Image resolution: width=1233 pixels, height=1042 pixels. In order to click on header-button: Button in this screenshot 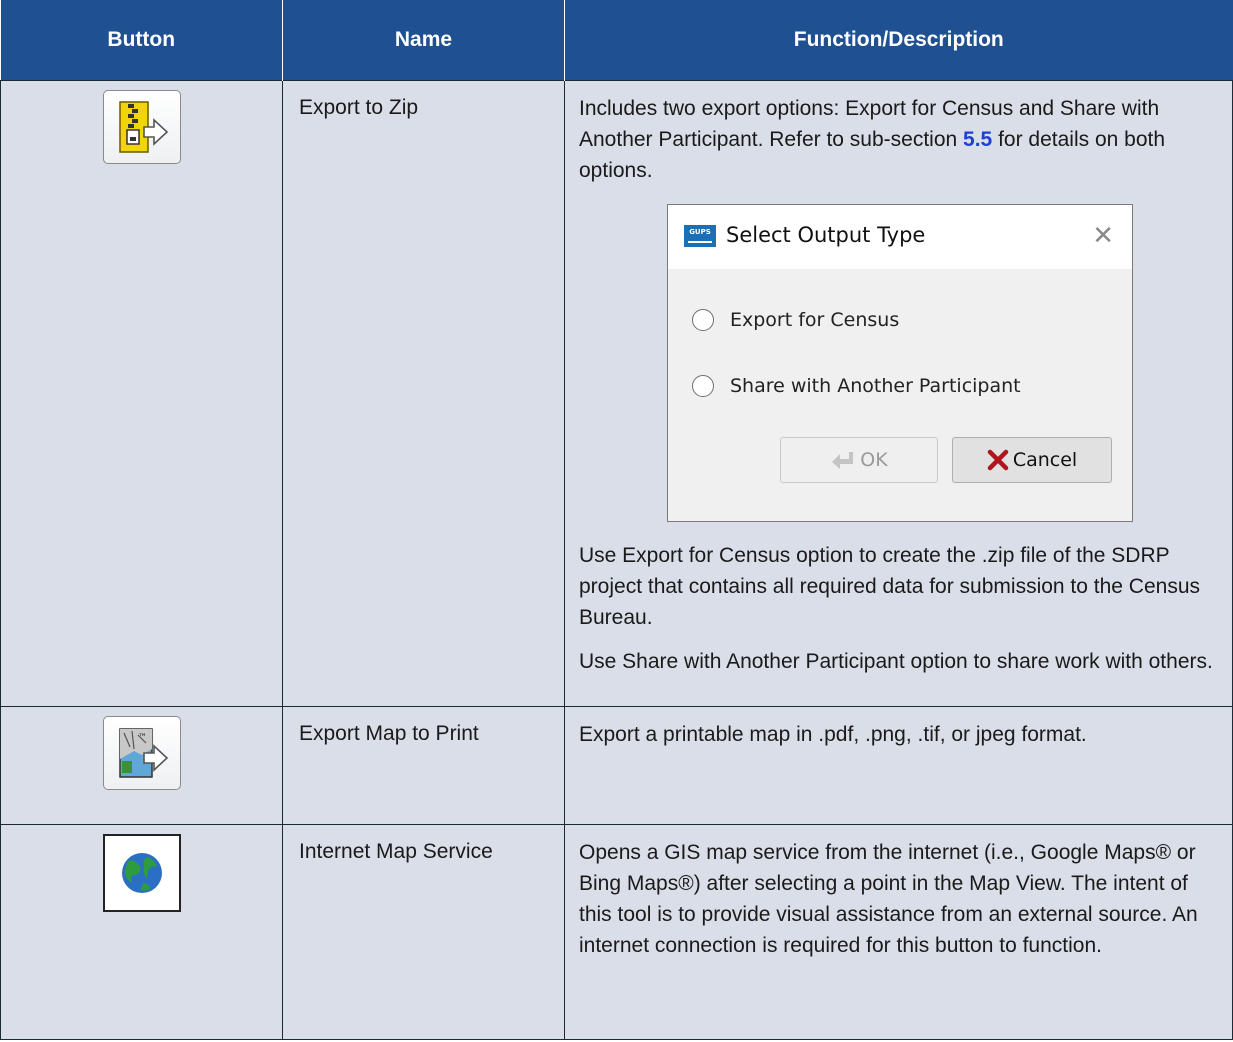, I will do `click(141, 40)`.